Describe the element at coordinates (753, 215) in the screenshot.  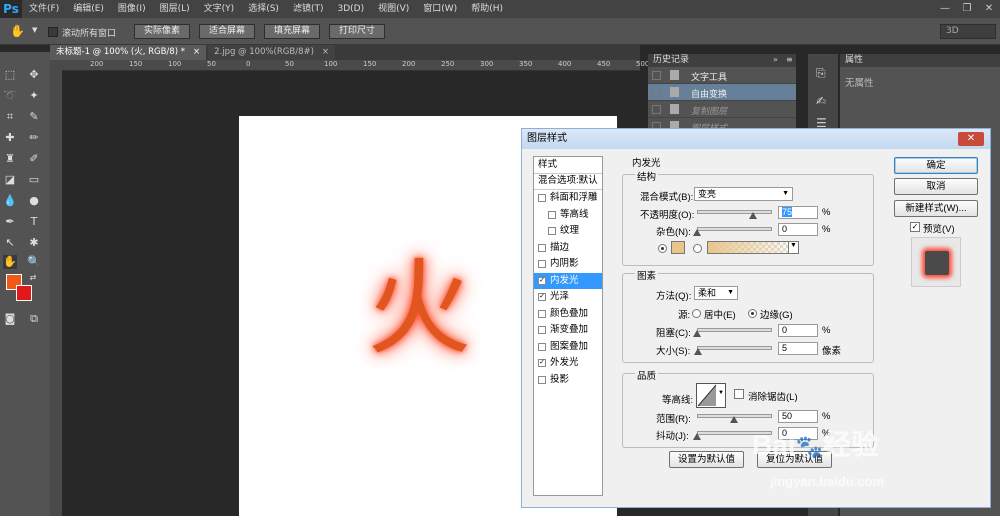
I see `opacity-slider-thumb` at that location.